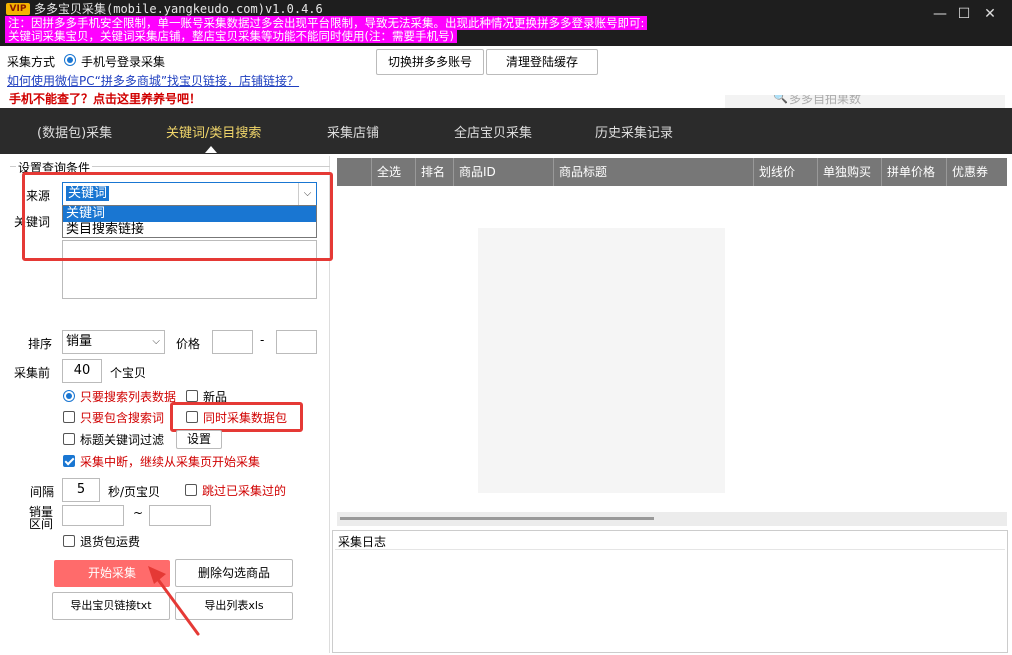 This screenshot has height=655, width=1012. I want to click on switch-account-button: 切换拼多多账号, so click(430, 62).